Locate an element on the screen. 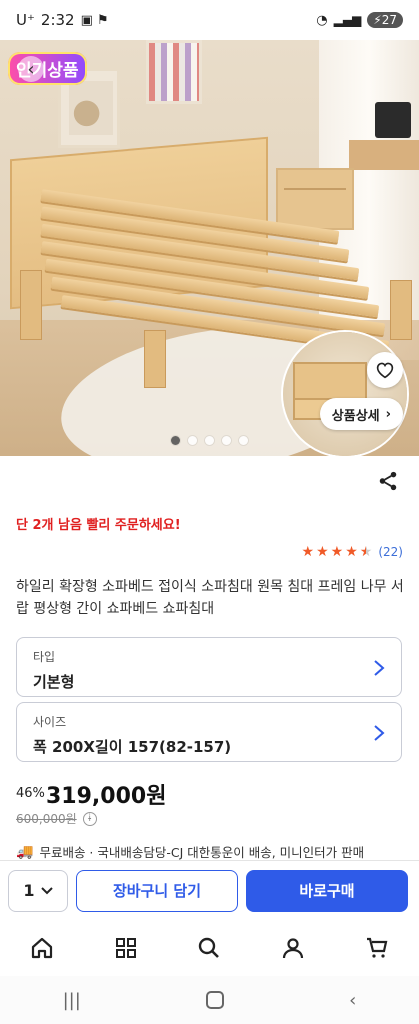 Image resolution: width=419 pixels, height=1024 pixels. search-icon is located at coordinates (209, 948).